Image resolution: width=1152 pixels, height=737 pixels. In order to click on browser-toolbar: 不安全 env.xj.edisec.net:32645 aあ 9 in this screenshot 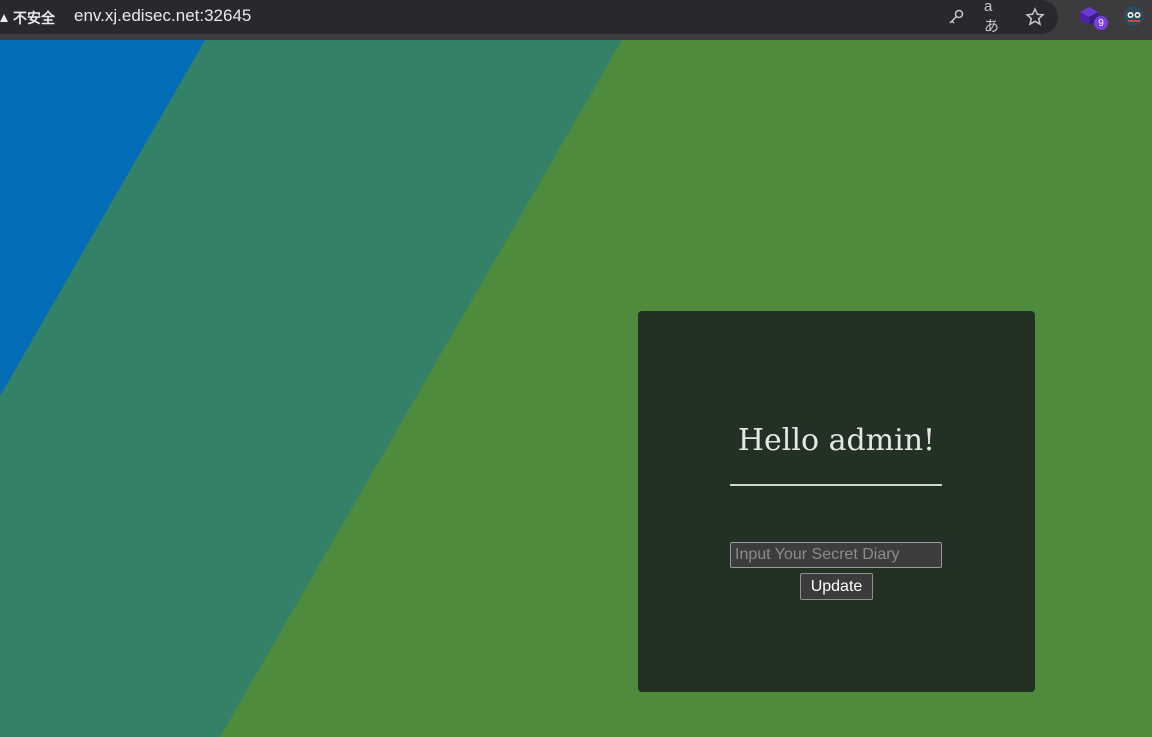, I will do `click(576, 20)`.